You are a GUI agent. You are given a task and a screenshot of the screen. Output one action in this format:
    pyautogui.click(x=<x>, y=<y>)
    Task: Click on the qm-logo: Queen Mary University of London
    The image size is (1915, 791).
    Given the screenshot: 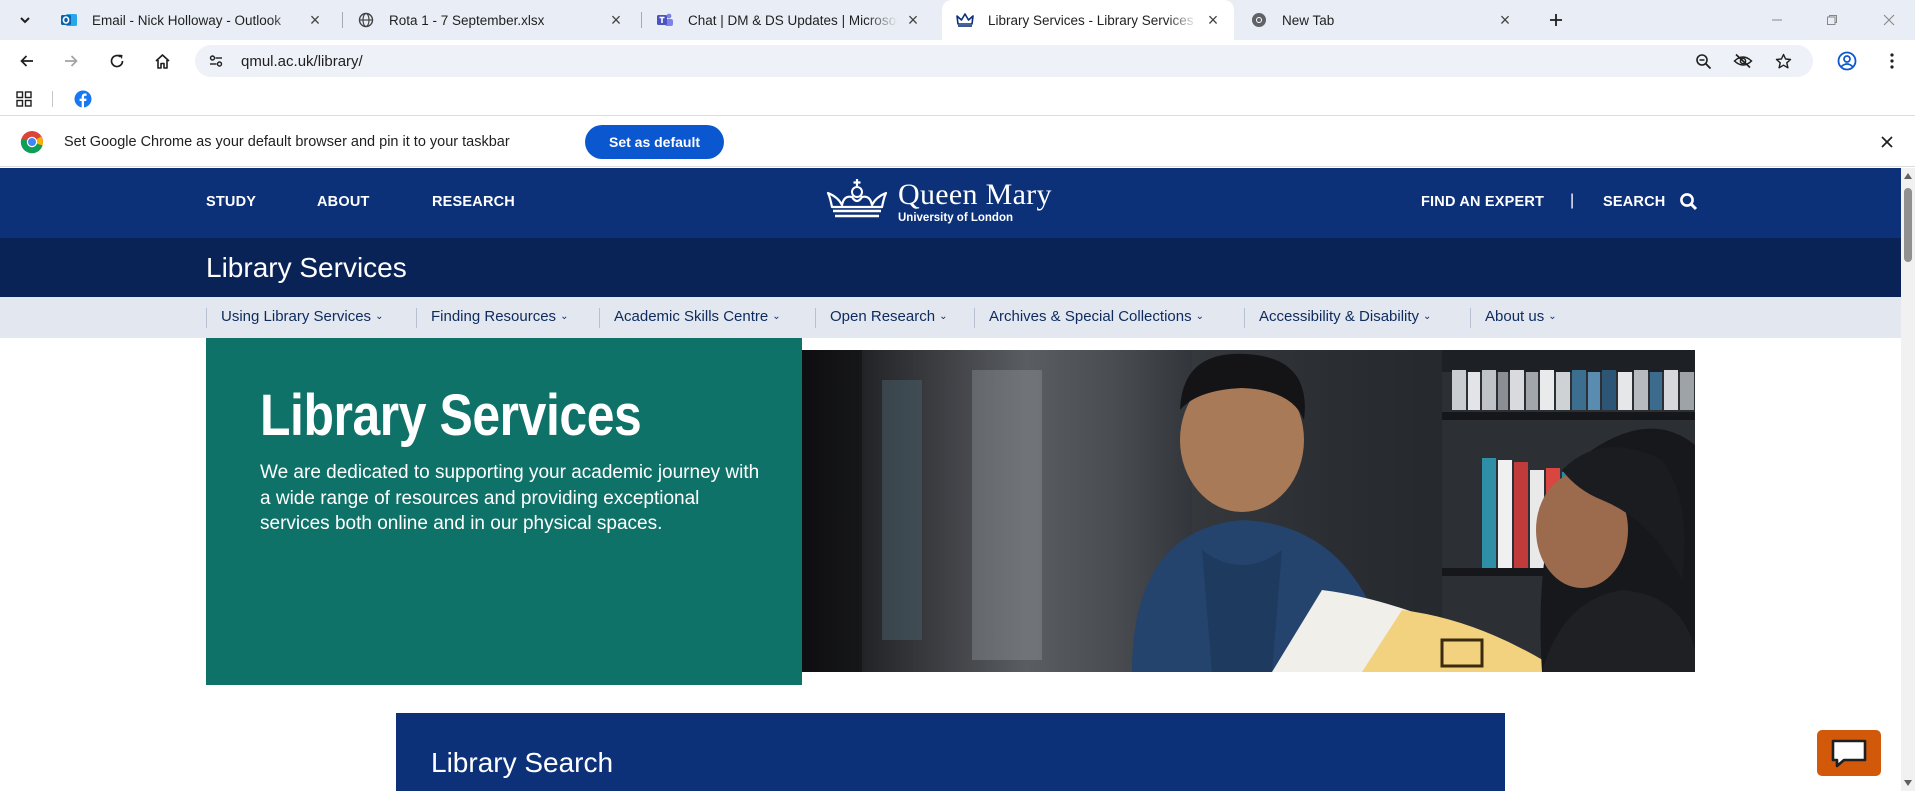 What is the action you would take?
    pyautogui.click(x=951, y=203)
    